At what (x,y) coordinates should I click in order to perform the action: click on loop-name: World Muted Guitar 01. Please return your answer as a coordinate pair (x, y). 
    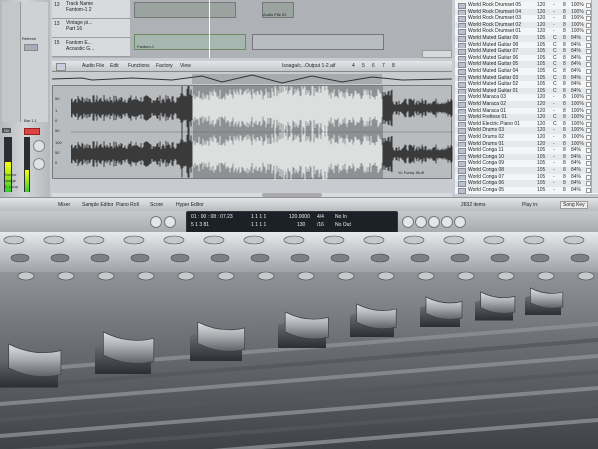
    Looking at the image, I should click on (493, 90).